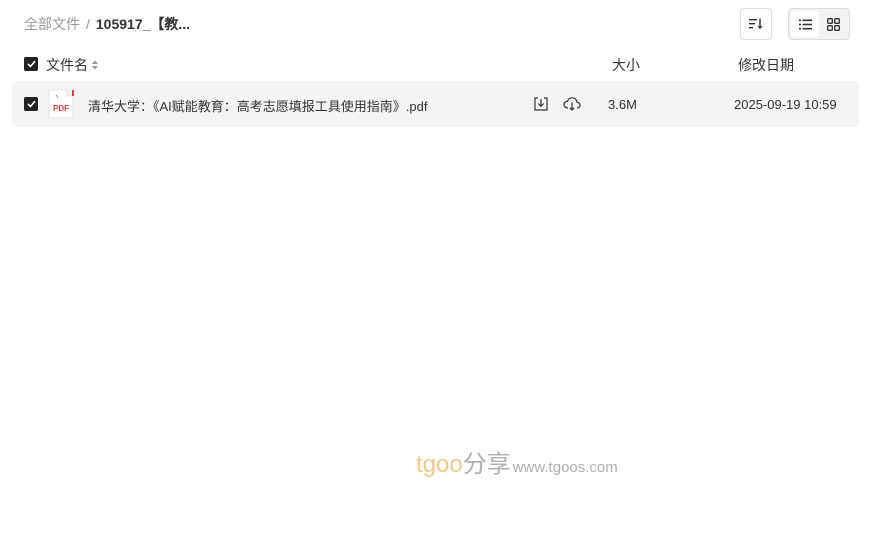  I want to click on file-size: 3.6M, so click(622, 104).